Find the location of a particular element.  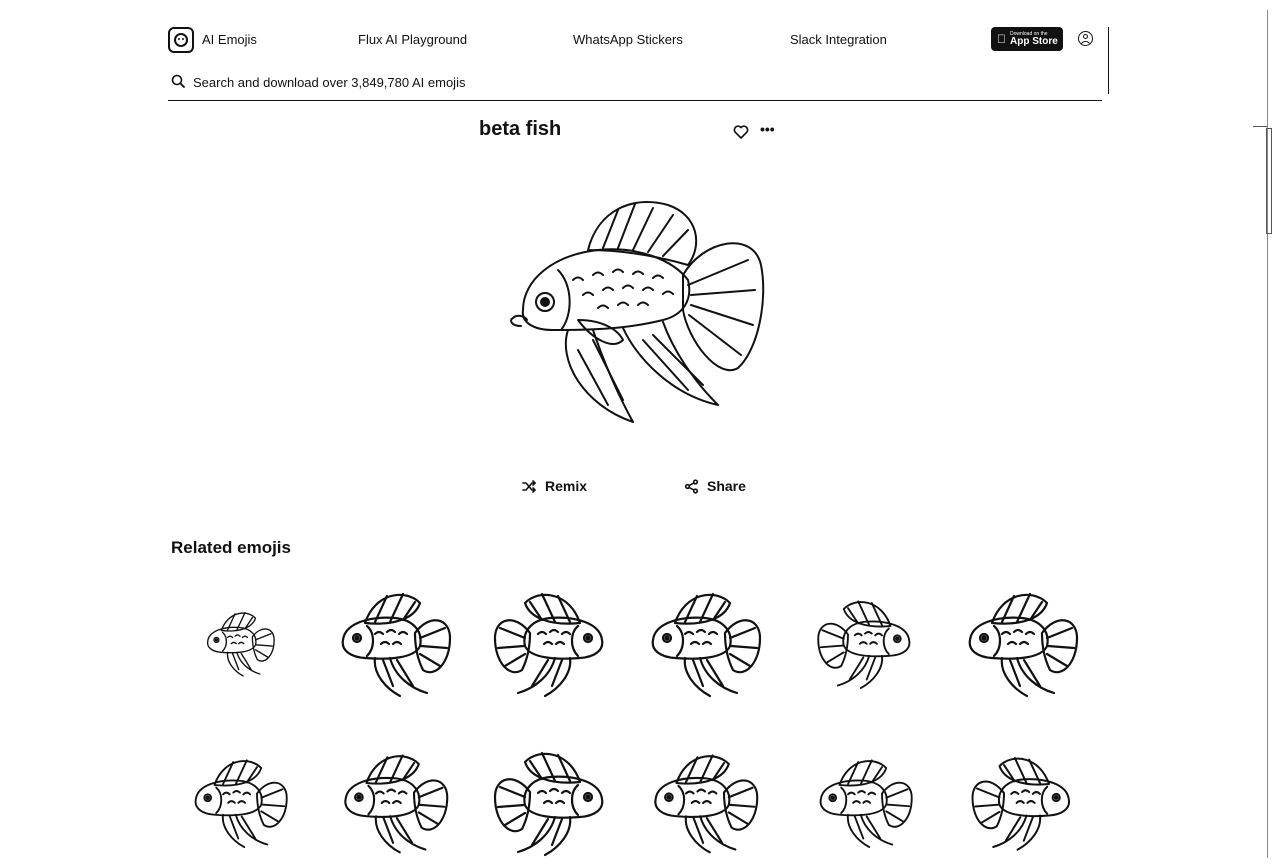

share-label: Share is located at coordinates (726, 486).